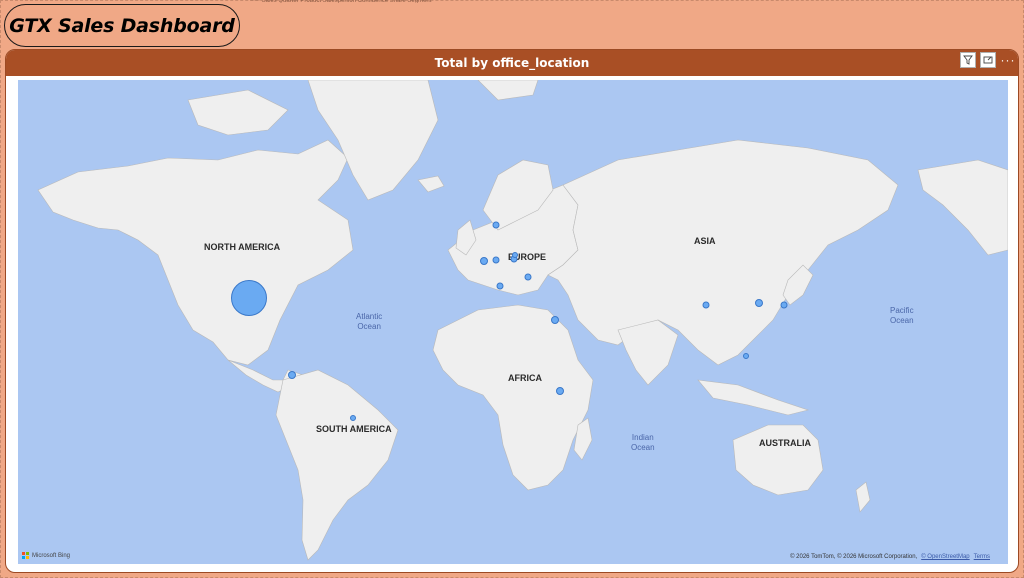 The height and width of the screenshot is (578, 1024). Describe the element at coordinates (496, 225) in the screenshot. I see `bubble-norway-sweden` at that location.